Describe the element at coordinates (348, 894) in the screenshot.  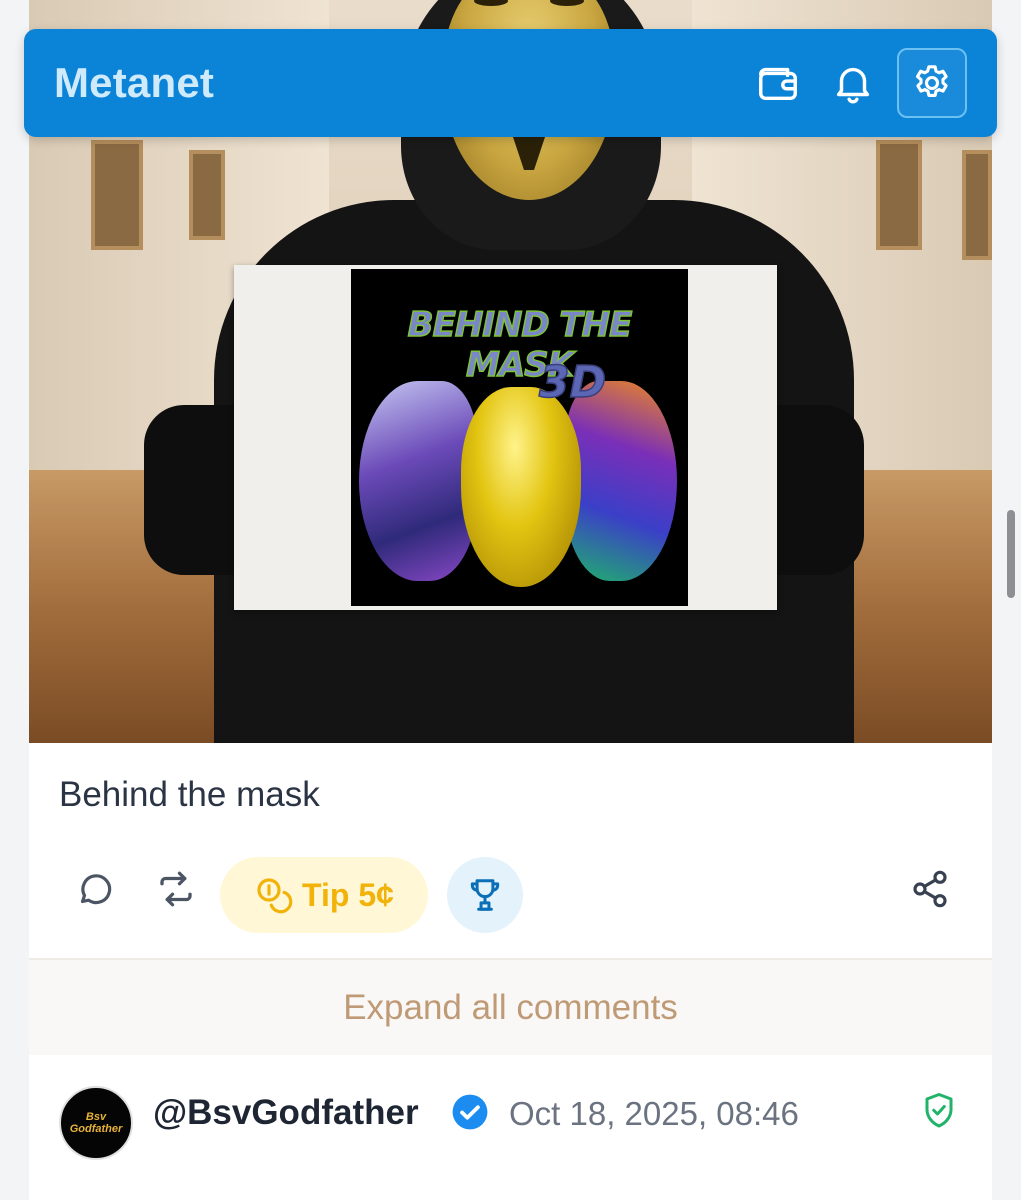
I see `tip-label: Tip 5¢` at that location.